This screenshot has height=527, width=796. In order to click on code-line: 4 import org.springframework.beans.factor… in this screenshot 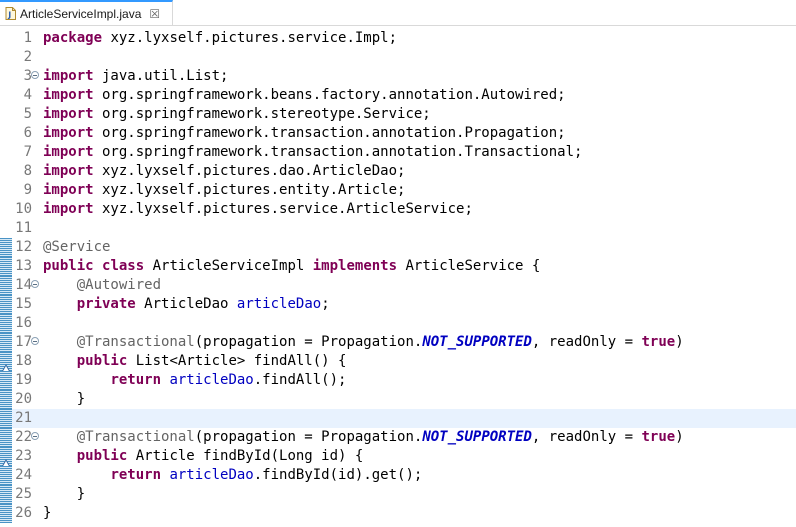, I will do `click(398, 95)`.